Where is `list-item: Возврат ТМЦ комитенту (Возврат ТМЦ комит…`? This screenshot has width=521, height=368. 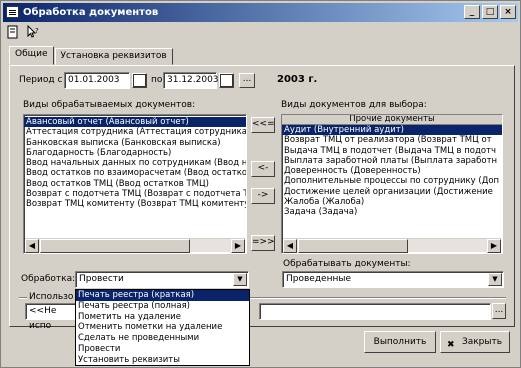 list-item: Возврат ТМЦ комитенту (Возврат ТМЦ комит… is located at coordinates (135, 204).